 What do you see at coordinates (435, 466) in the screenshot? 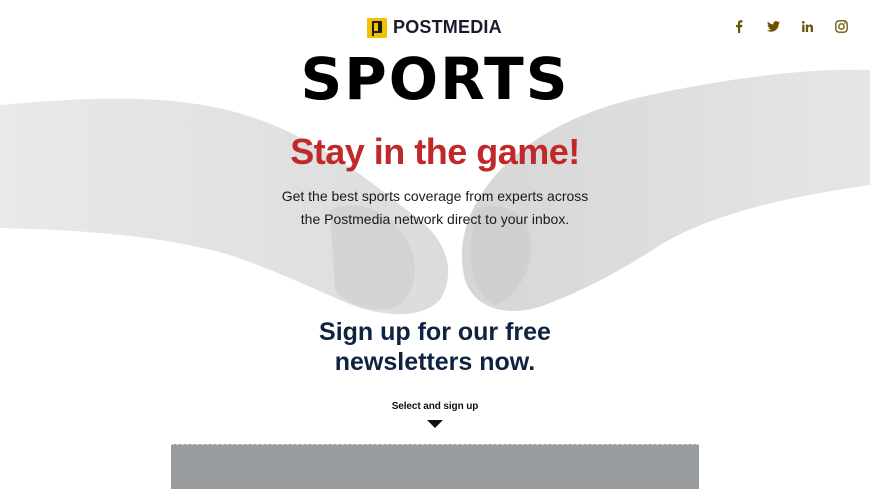
I see `newsletter-selection-panel` at bounding box center [435, 466].